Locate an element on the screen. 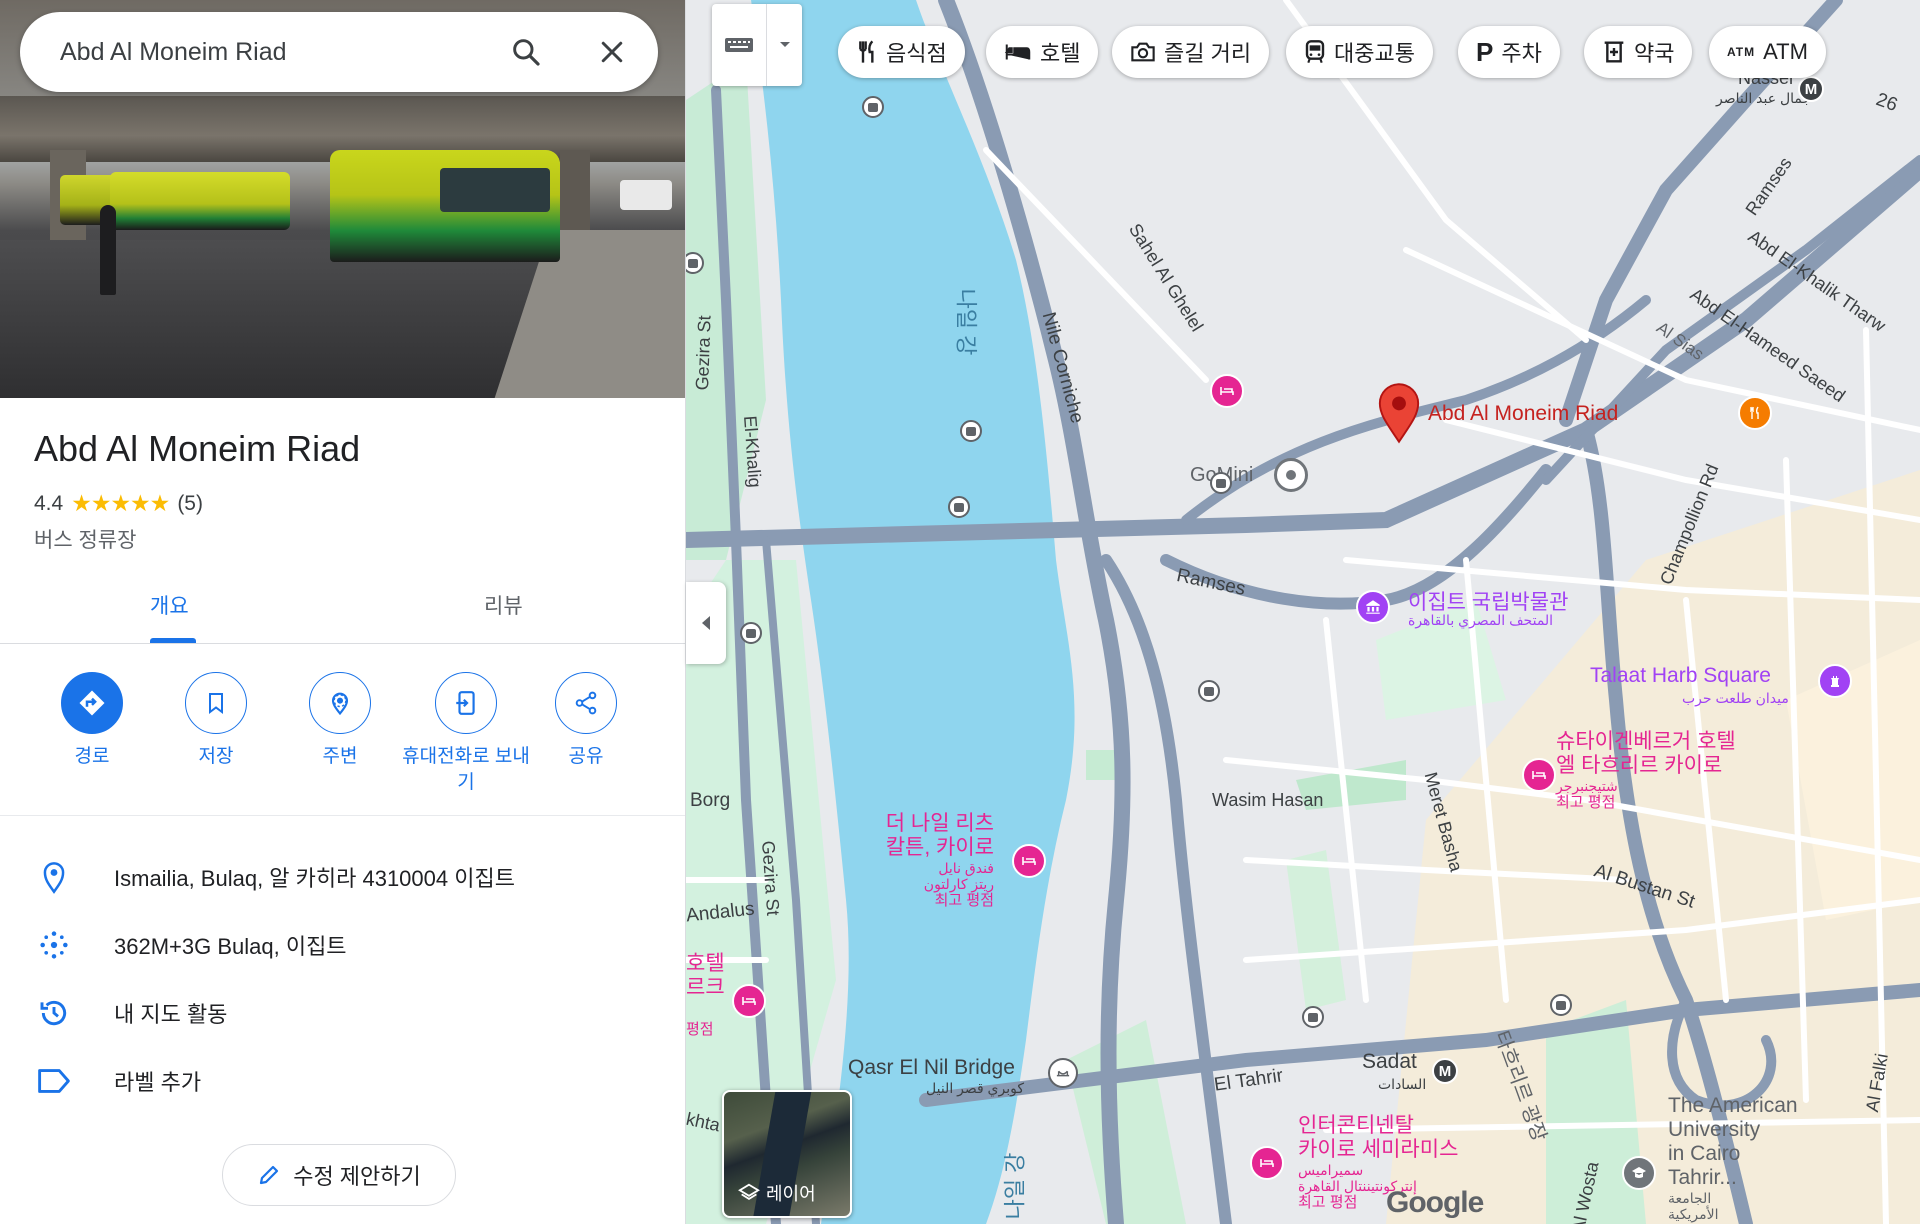 Image resolution: width=1920 pixels, height=1224 pixels. hotel-left-rating: 평점 is located at coordinates (700, 1029).